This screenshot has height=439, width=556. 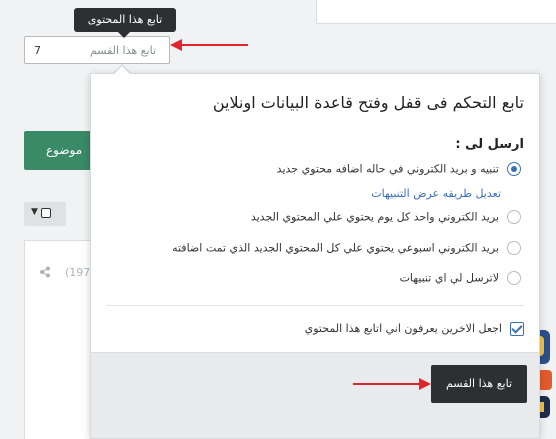 What do you see at coordinates (78, 272) in the screenshot?
I see `card-count: (197` at bounding box center [78, 272].